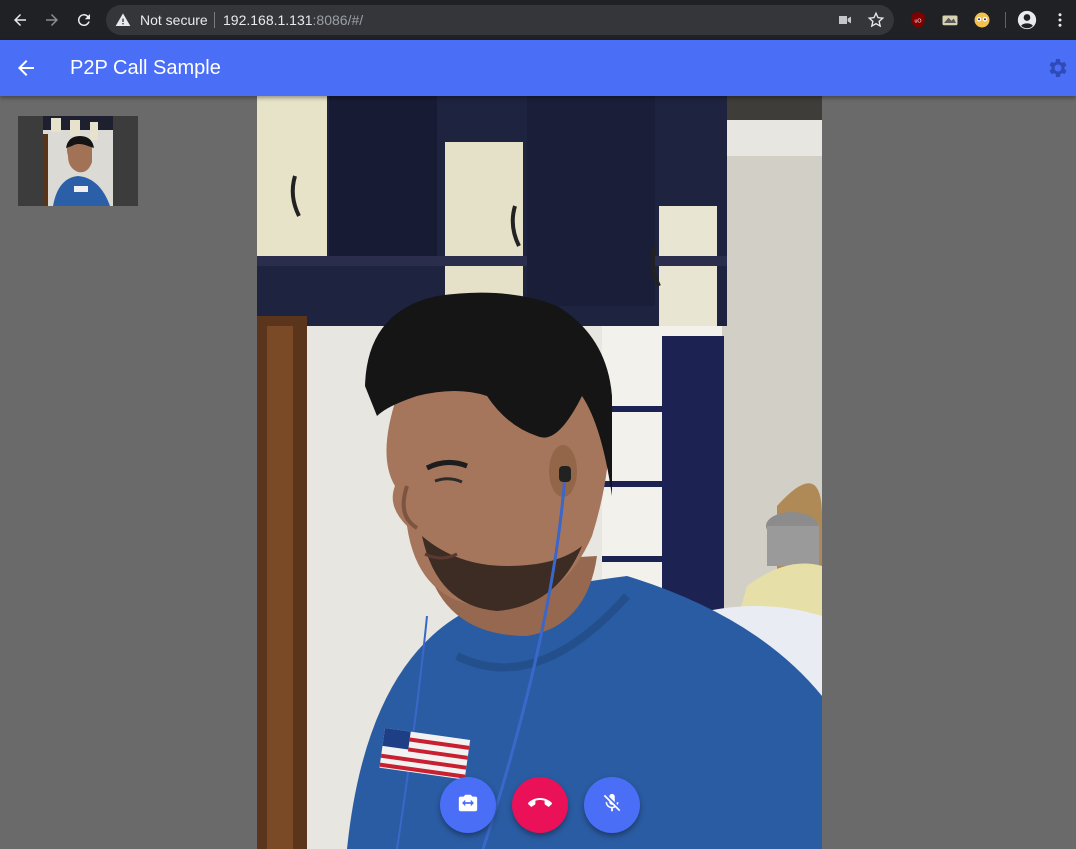 This screenshot has width=1076, height=849. I want to click on local-video-frame, so click(78, 161).